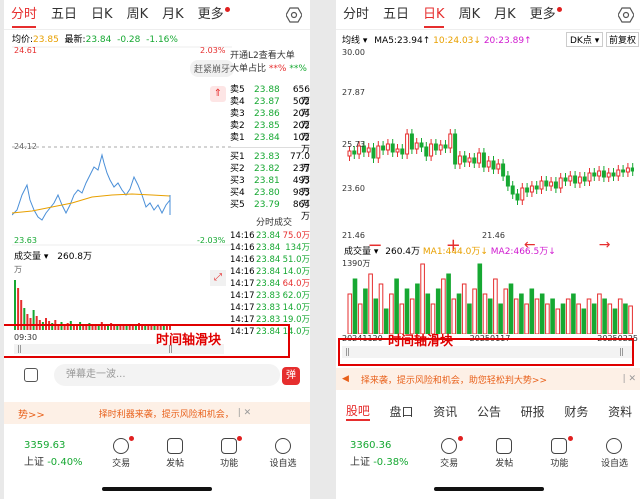 This screenshot has width=640, height=499. I want to click on row-volume: 202万, so click(301, 132).